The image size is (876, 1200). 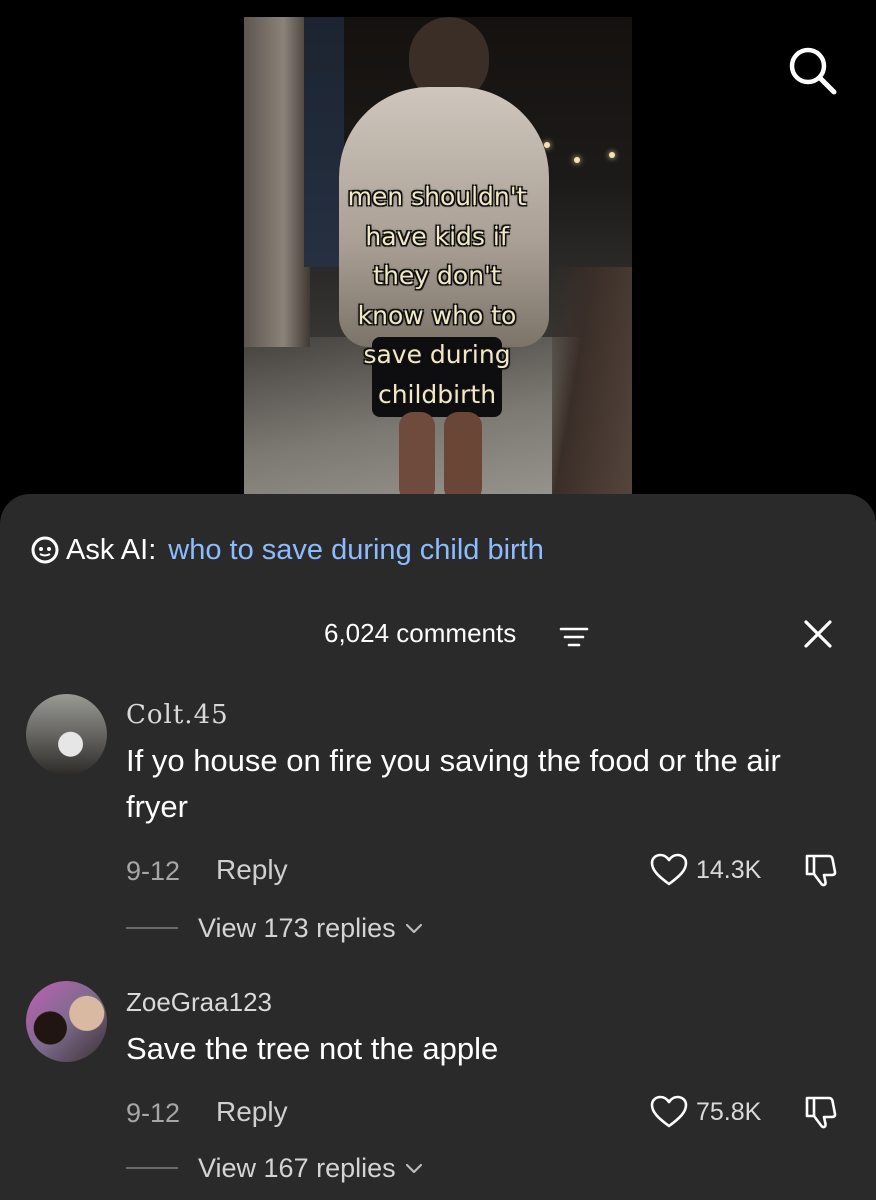 I want to click on filter-icon, so click(x=574, y=637).